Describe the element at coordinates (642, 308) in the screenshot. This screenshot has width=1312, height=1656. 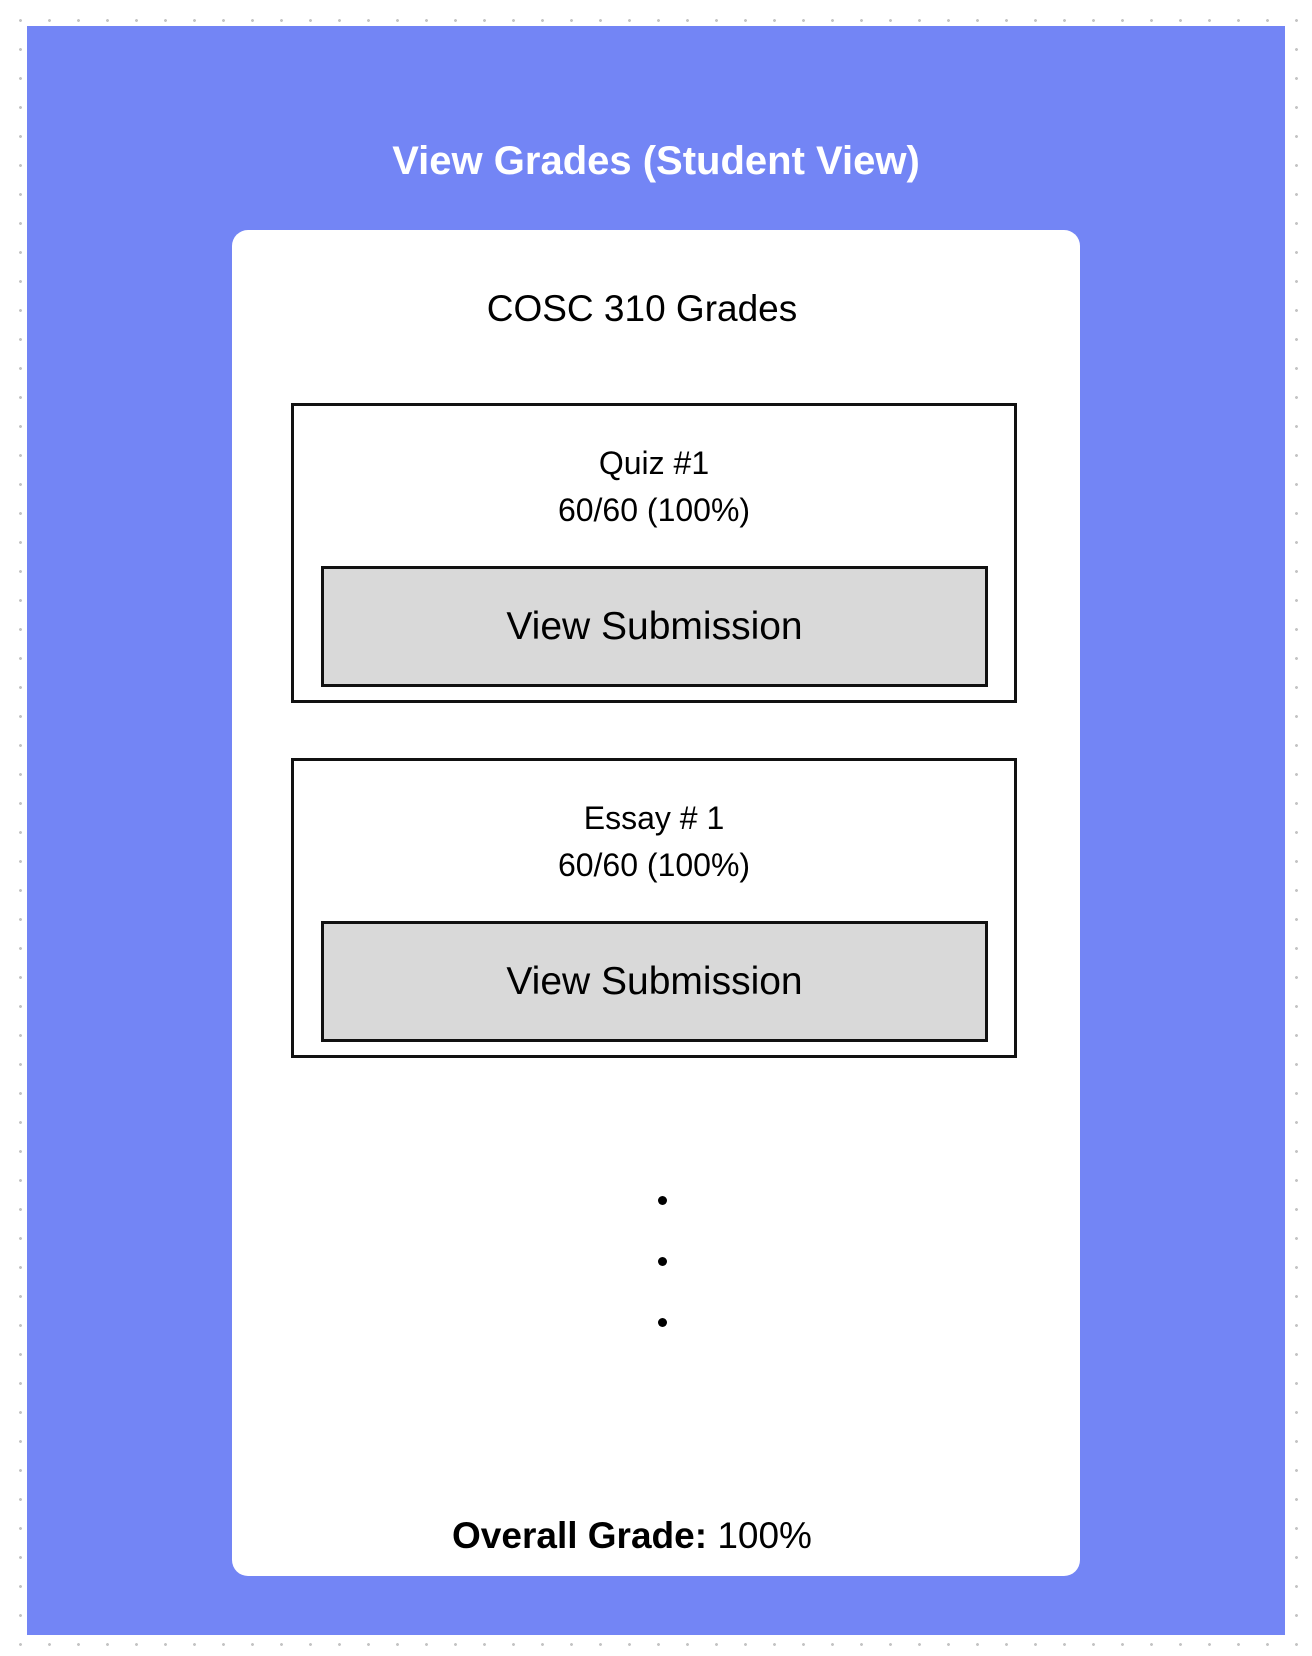
I see `course-grades-title: COSC 310 Grades` at that location.